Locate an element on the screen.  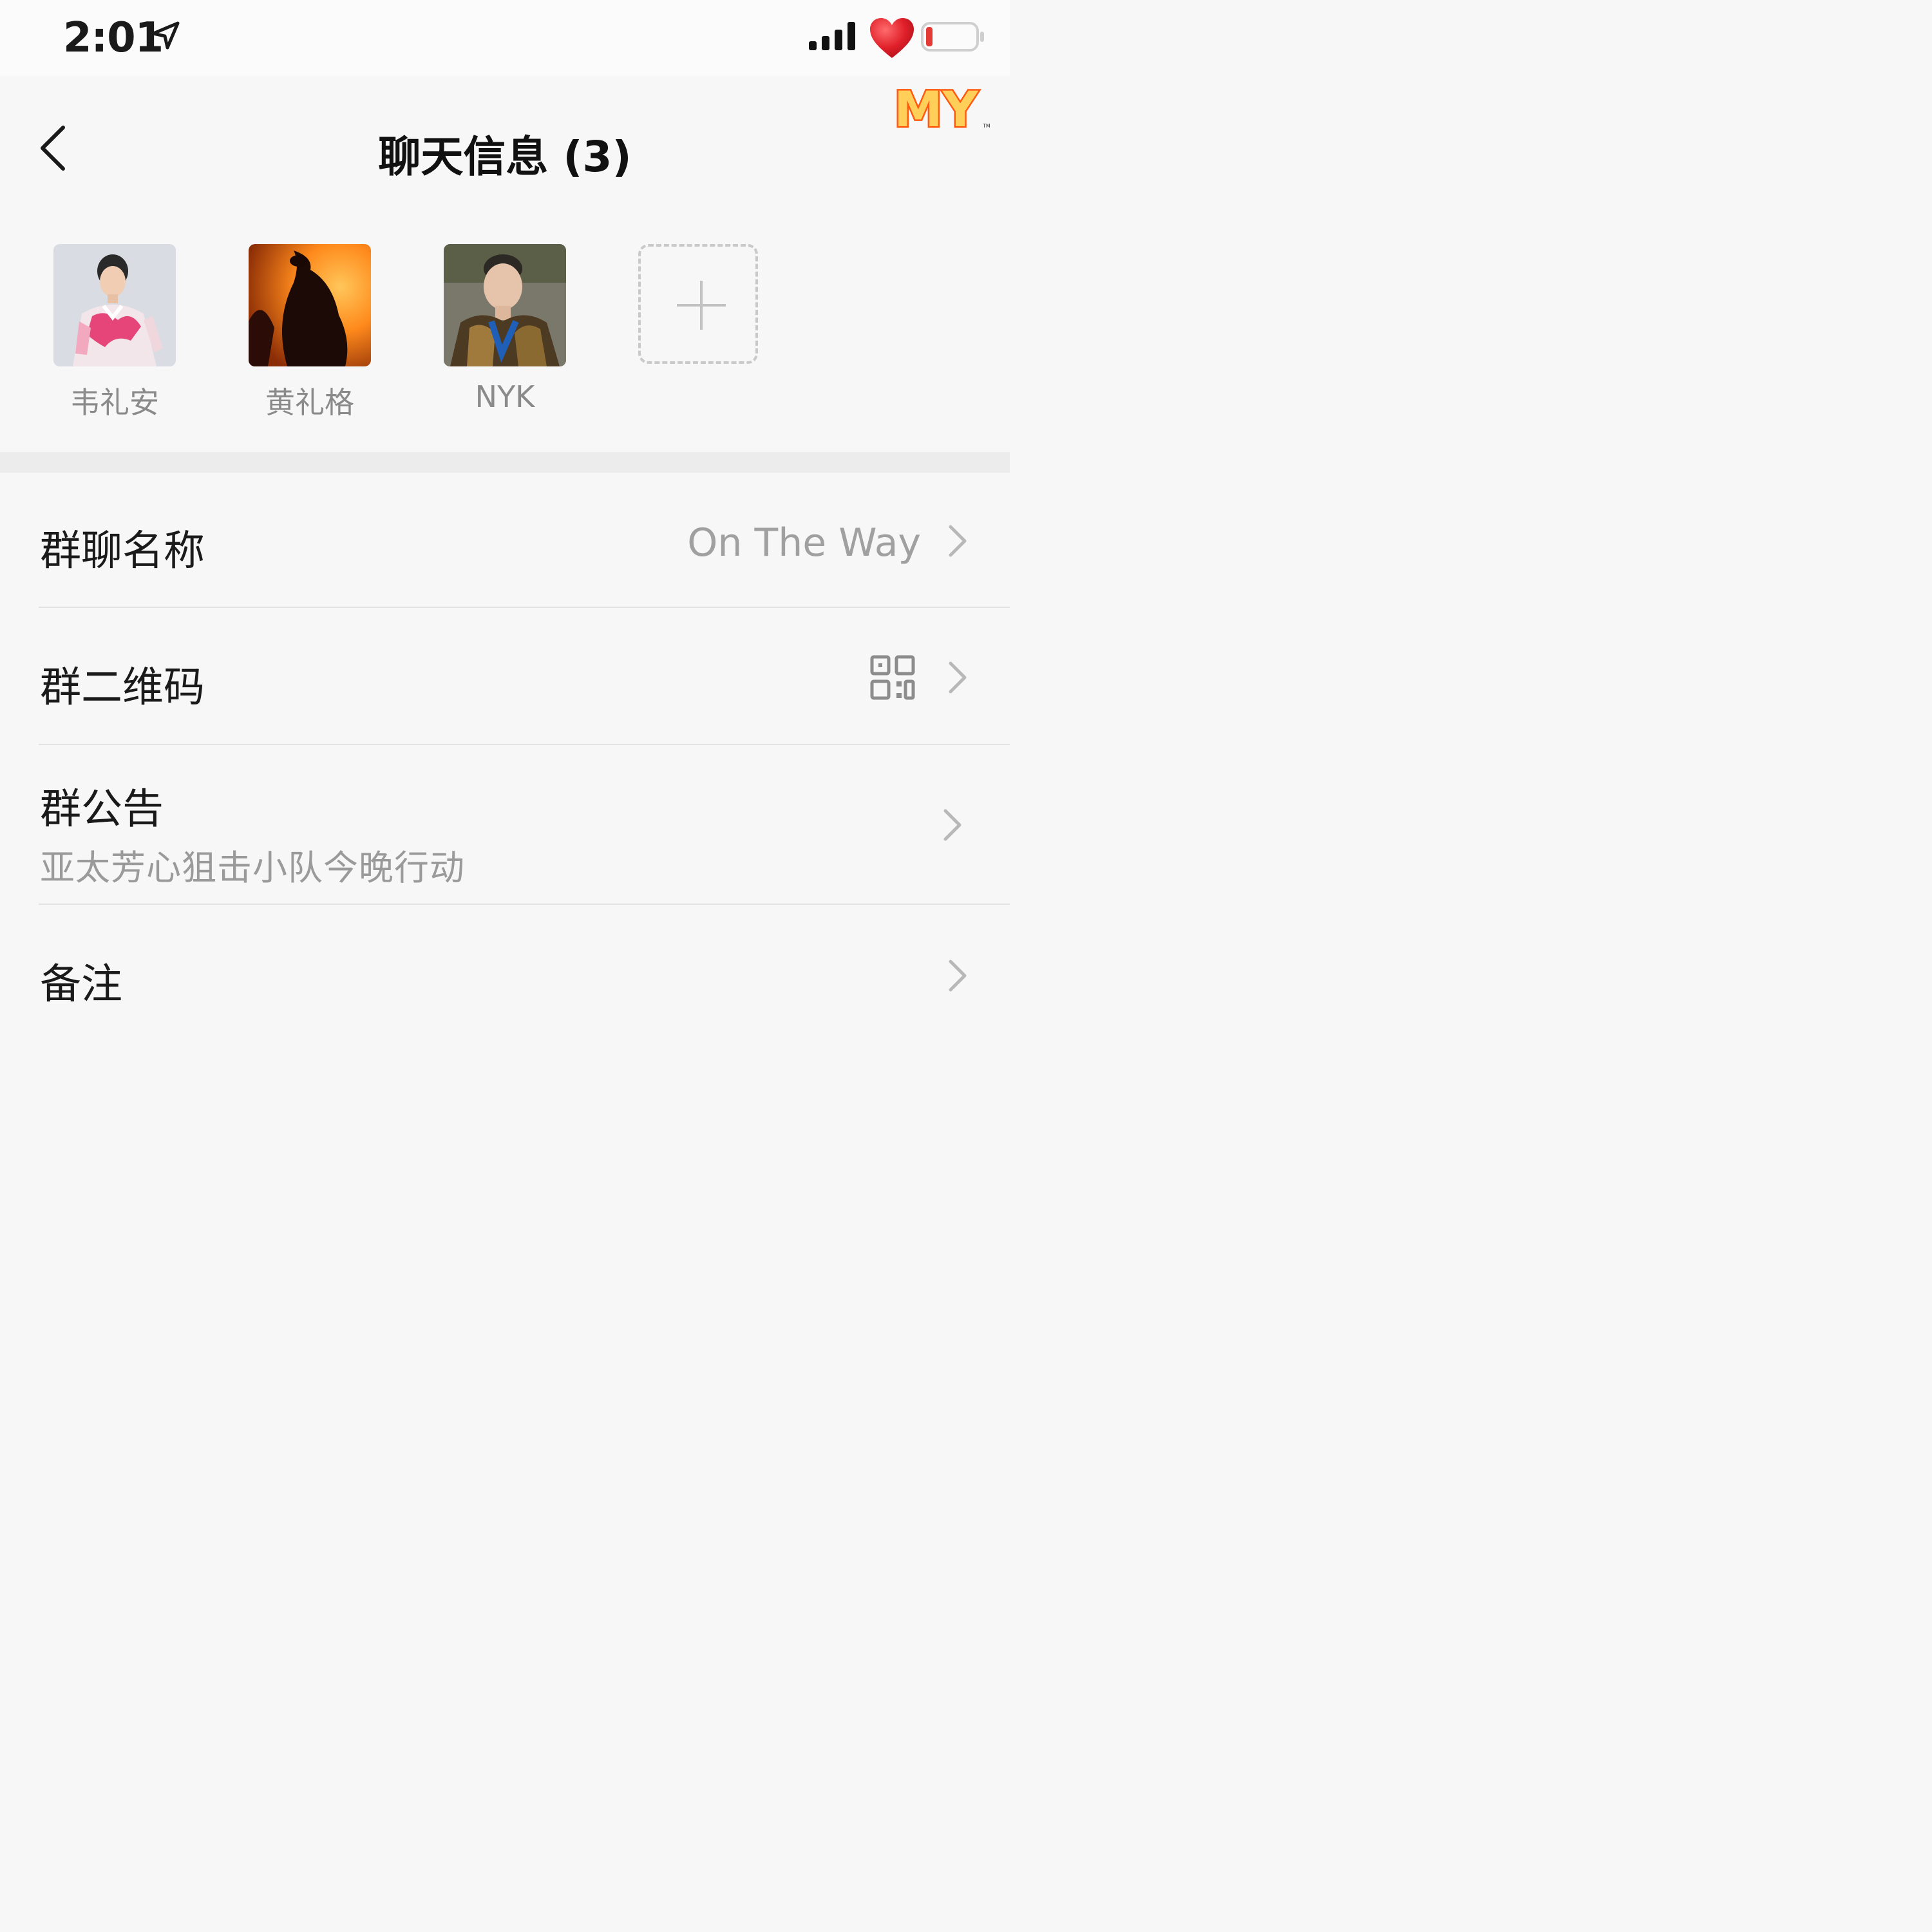
section-divider is located at coordinates (505, 463).